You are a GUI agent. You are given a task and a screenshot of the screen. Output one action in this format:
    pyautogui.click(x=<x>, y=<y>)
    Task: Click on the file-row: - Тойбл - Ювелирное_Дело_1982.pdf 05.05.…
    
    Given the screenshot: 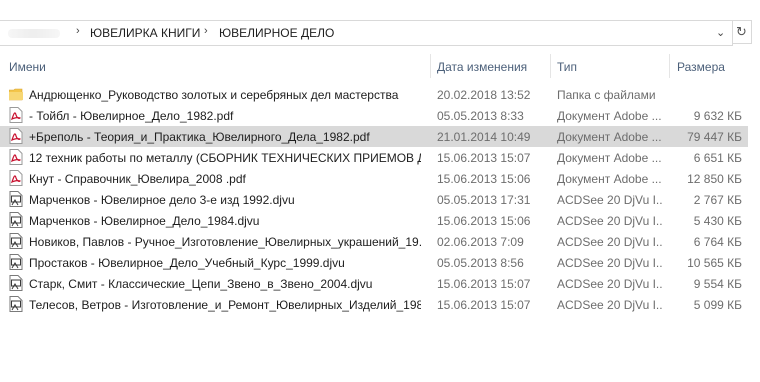 What is the action you would take?
    pyautogui.click(x=374, y=115)
    